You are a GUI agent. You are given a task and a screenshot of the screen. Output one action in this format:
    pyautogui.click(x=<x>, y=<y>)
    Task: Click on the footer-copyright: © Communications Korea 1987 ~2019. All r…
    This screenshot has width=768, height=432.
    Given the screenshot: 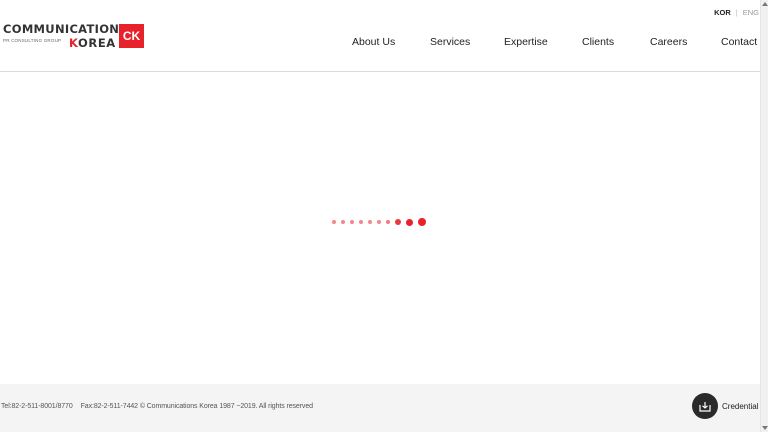 What is the action you would take?
    pyautogui.click(x=226, y=406)
    